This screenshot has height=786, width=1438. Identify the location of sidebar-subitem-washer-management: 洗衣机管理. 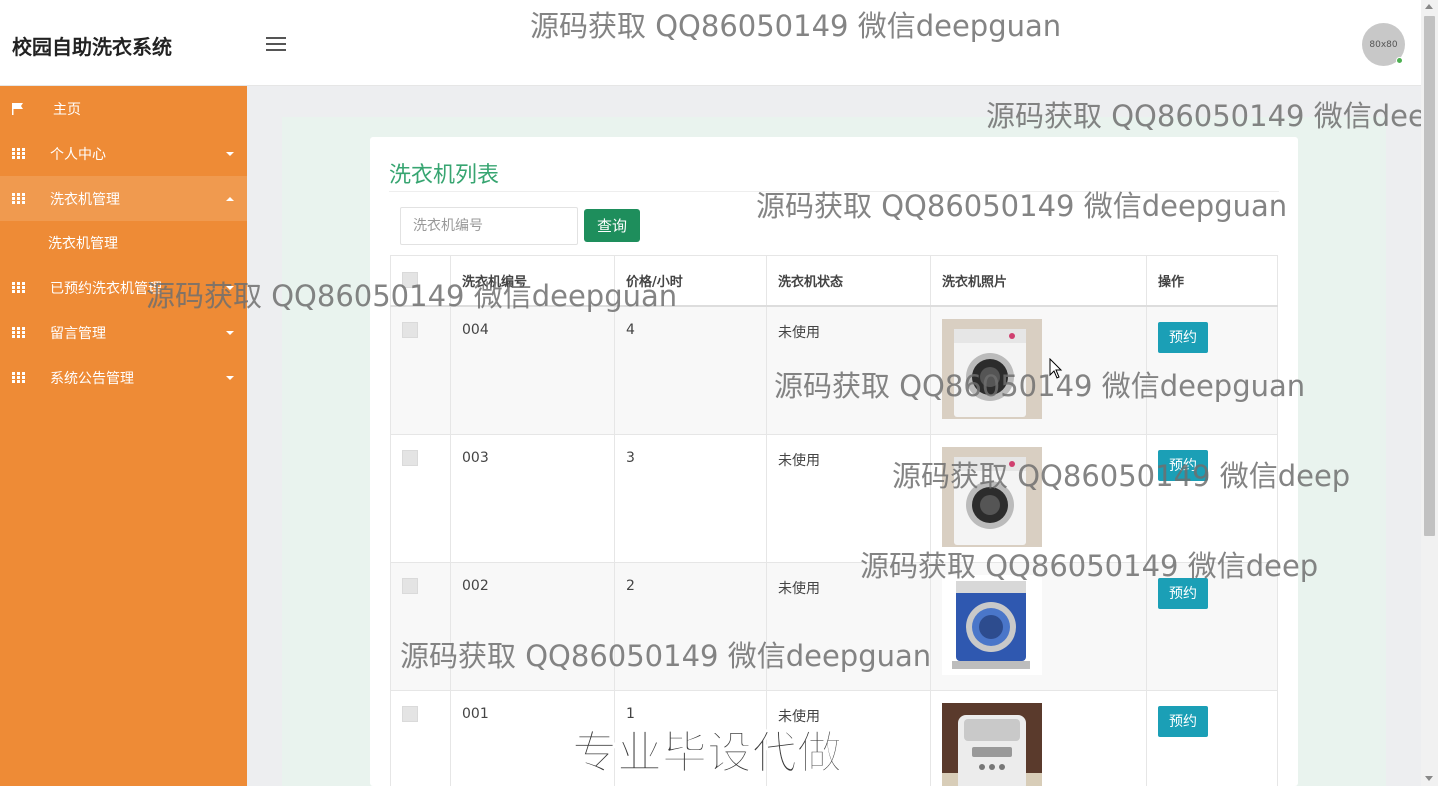
(123, 243).